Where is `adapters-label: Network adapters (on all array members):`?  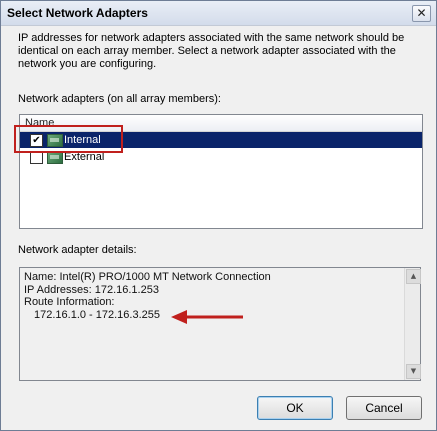 adapters-label: Network adapters (on all array members): is located at coordinates (119, 99).